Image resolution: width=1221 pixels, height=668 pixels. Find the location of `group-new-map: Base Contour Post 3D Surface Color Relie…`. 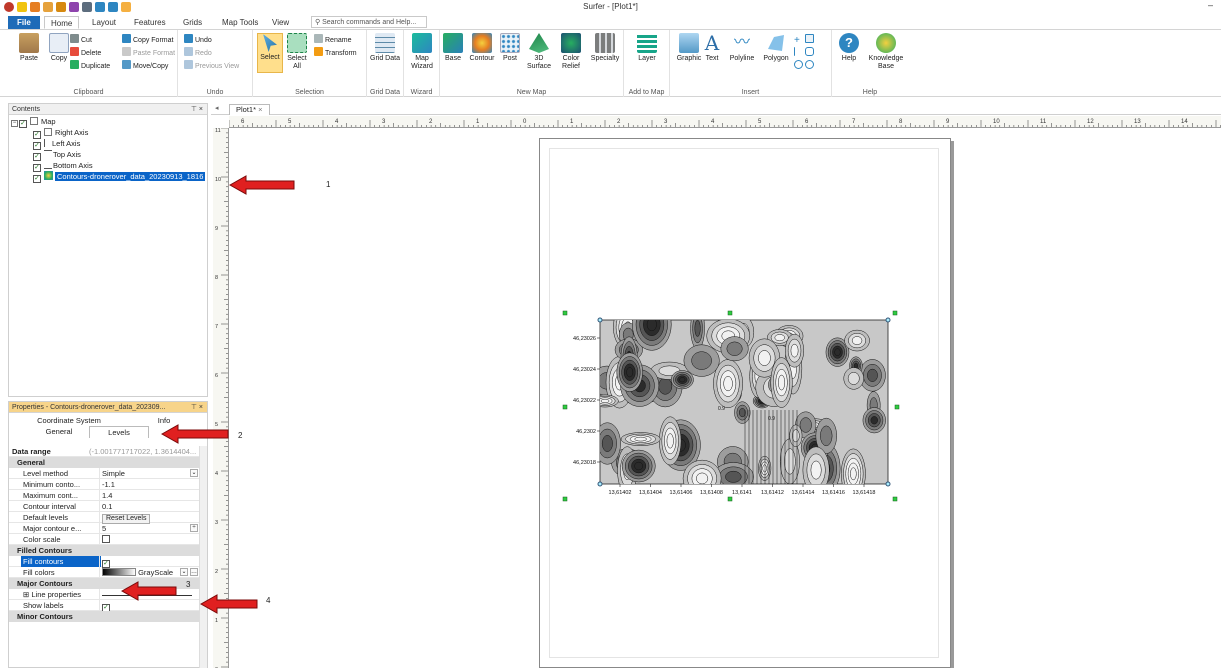

group-new-map: Base Contour Post 3D Surface Color Relie… is located at coordinates (532, 63).